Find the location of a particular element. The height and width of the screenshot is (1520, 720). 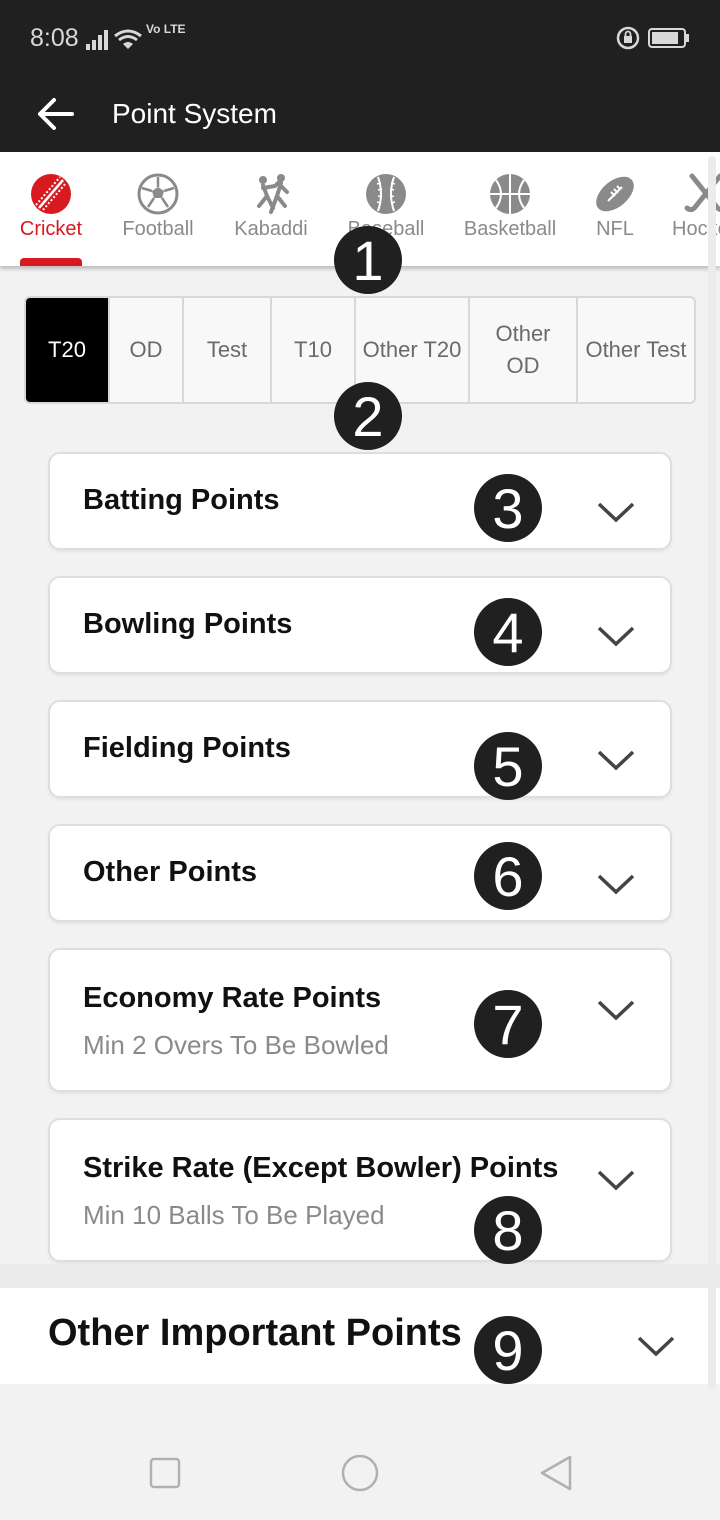

tab-label: Kabaddi is located at coordinates (271, 229).